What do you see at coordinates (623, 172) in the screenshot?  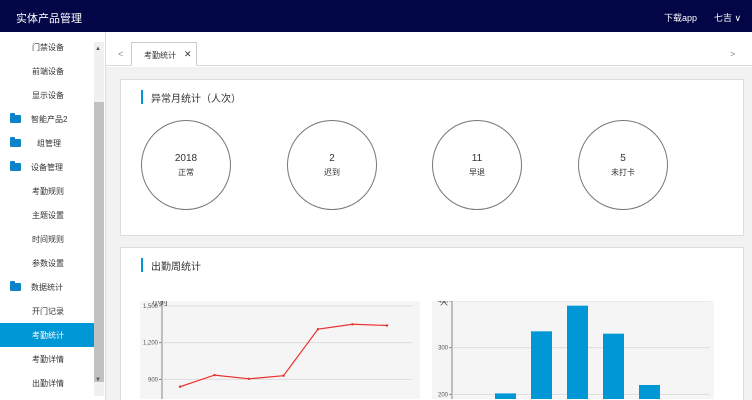 I see `stat-label: 未打卡` at bounding box center [623, 172].